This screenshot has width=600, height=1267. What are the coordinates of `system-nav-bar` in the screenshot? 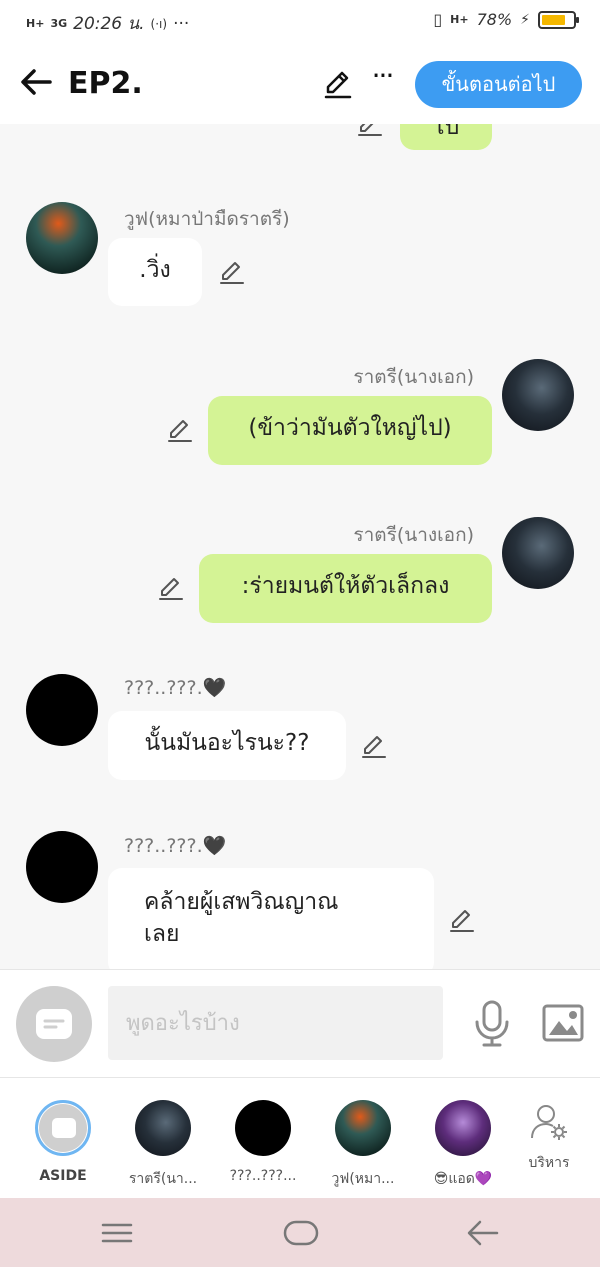 It's located at (300, 1232).